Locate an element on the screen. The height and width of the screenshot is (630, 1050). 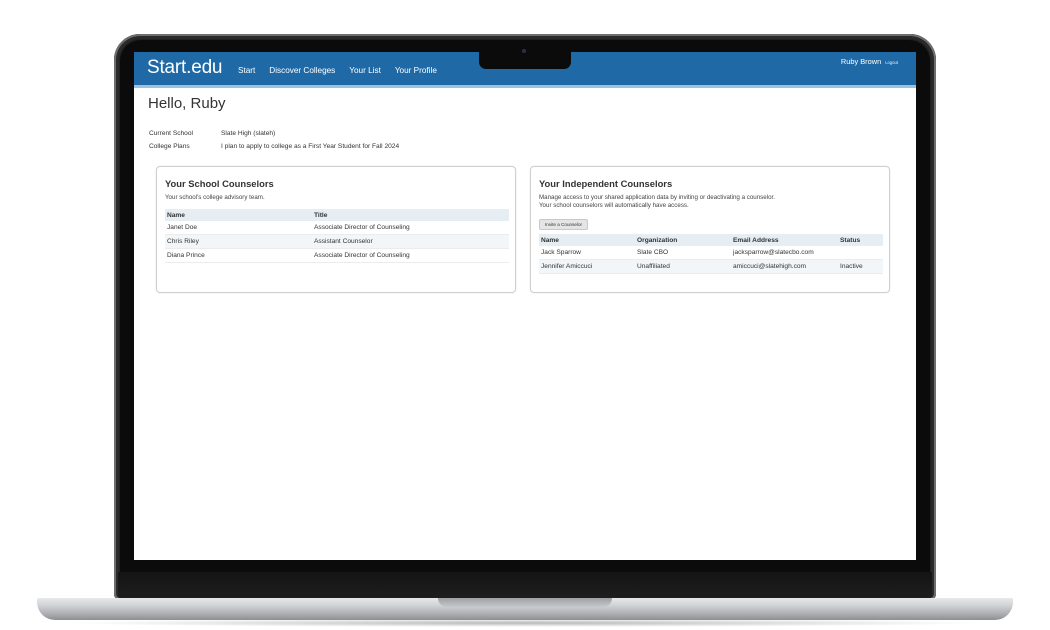
nav-your-list: Your List is located at coordinates (365, 70).